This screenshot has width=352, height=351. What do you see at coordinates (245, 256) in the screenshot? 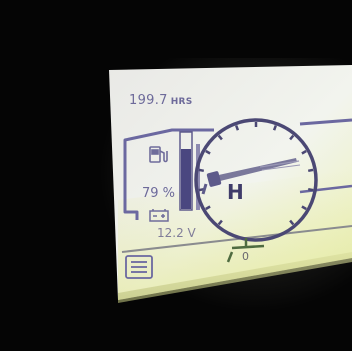
I see `lower-gauge-value: 0` at bounding box center [245, 256].